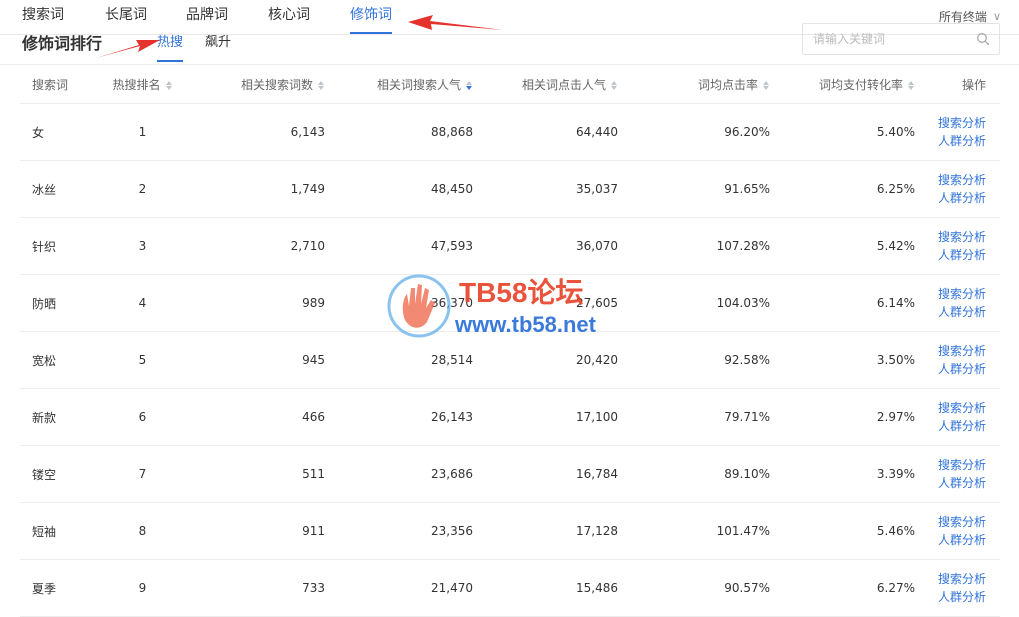 This screenshot has width=1019, height=617. I want to click on cell-hot-rank: 5, so click(142, 360).